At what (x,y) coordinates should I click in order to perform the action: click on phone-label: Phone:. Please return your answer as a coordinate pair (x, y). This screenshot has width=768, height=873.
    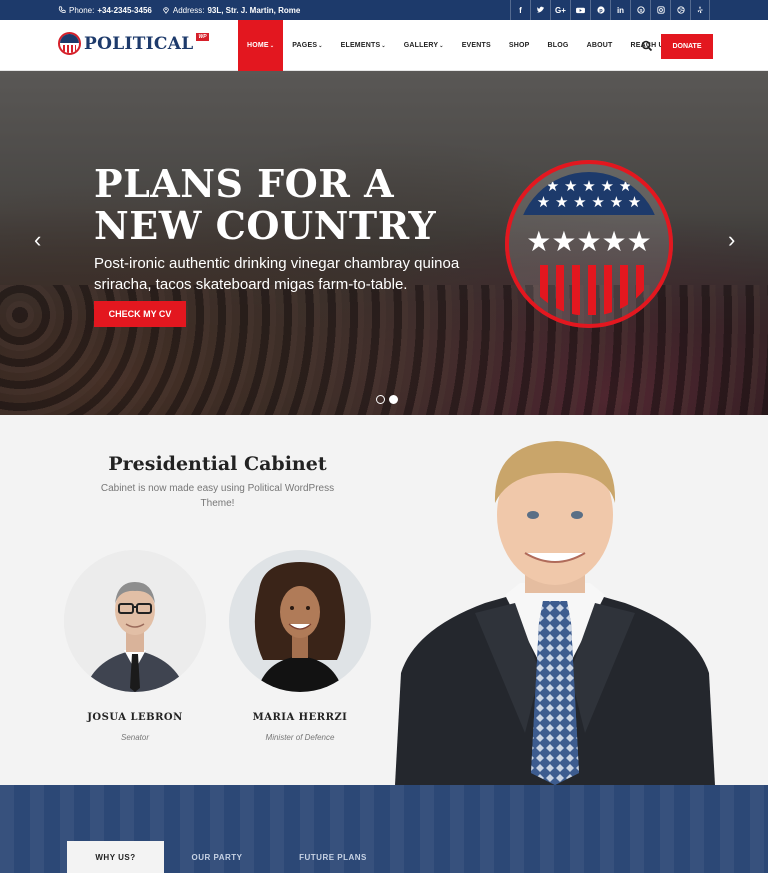
    Looking at the image, I should click on (82, 10).